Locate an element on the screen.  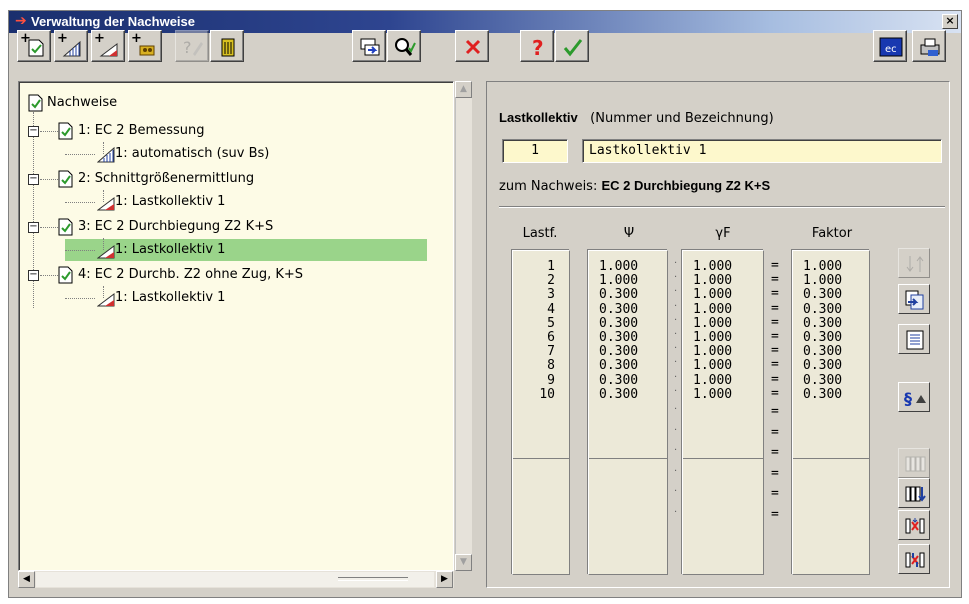
tree-item-nachweis-4: − 4: EC 2 Durchb. Z2 ohne Zug, K+S is located at coordinates (227, 275).